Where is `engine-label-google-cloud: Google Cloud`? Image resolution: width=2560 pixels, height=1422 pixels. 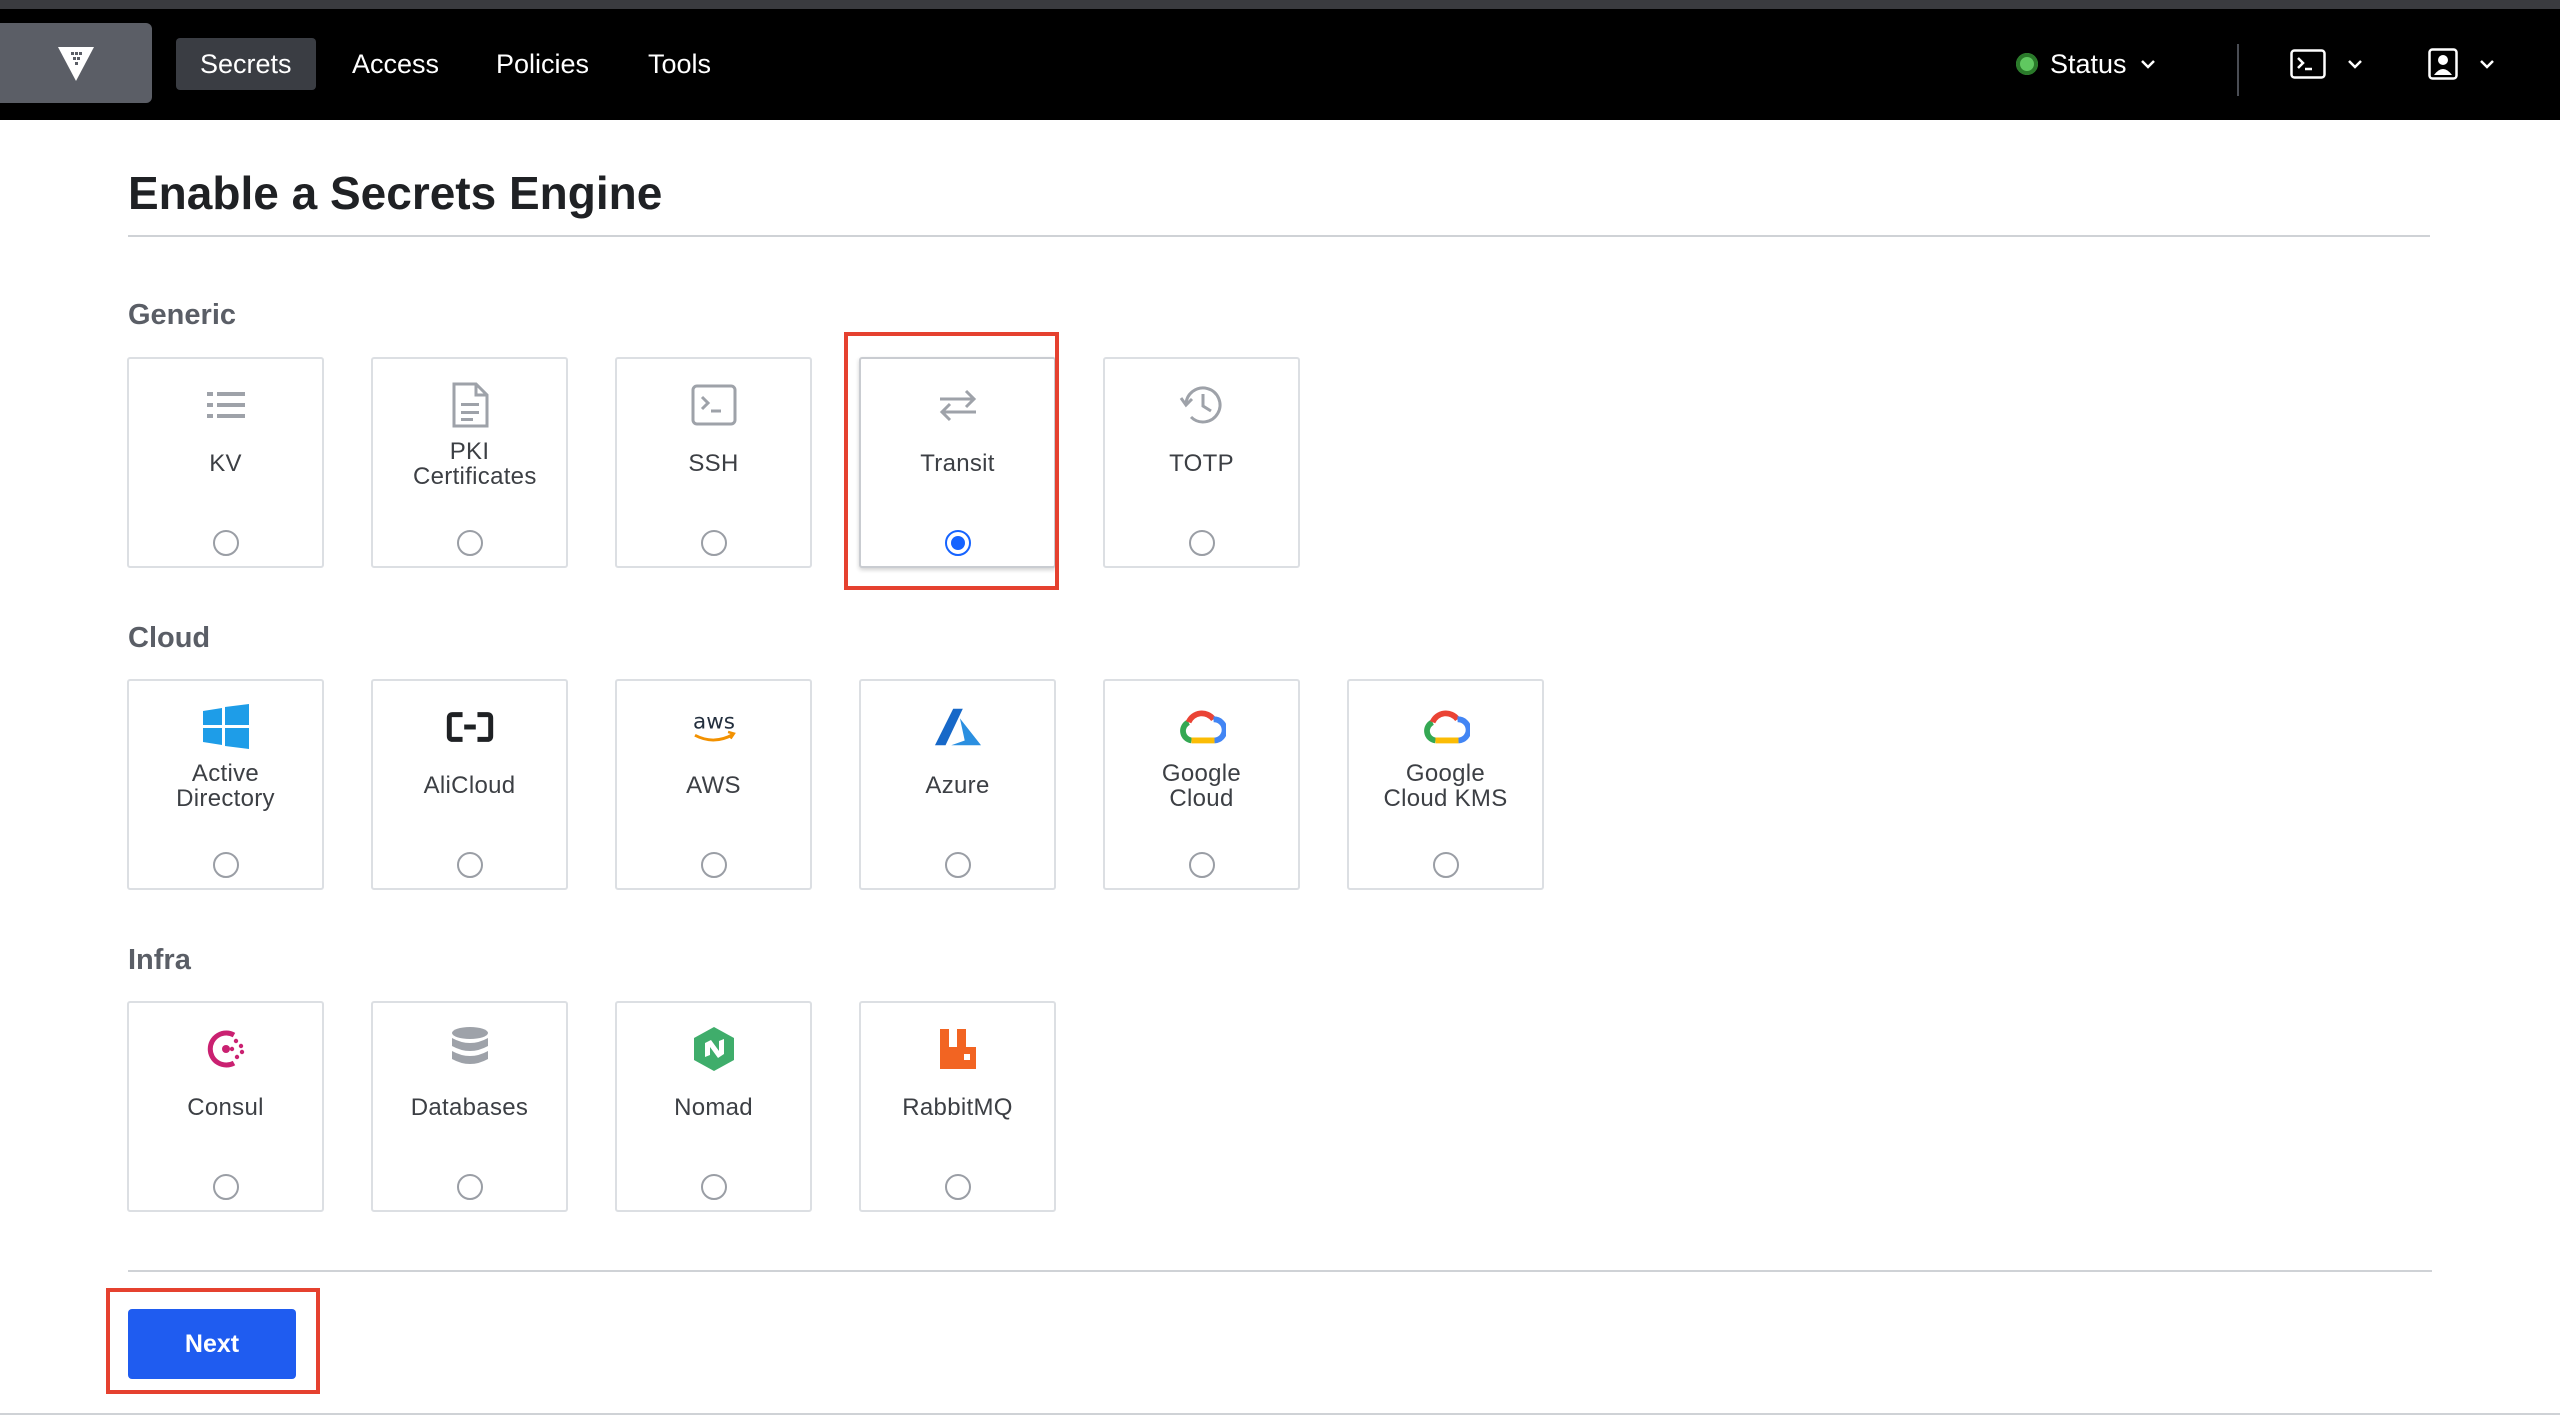
engine-label-google-cloud: Google Cloud is located at coordinates (1201, 786).